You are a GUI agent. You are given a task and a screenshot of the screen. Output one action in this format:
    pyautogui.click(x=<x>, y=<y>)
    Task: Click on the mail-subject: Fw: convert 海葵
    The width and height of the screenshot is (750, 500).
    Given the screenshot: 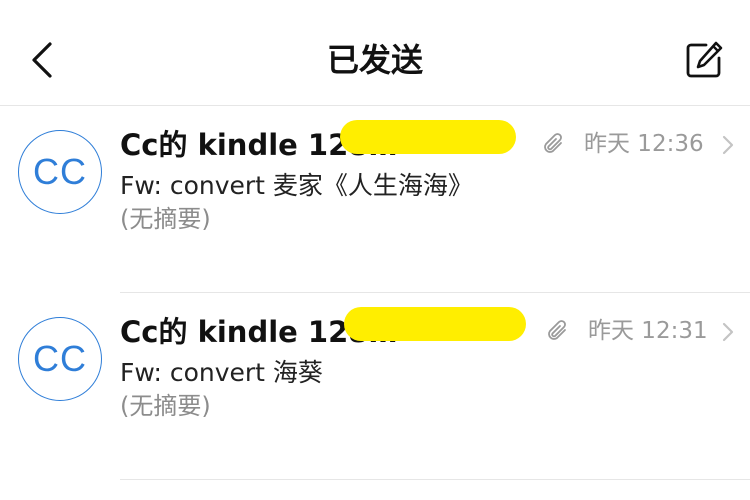 What is the action you would take?
    pyautogui.click(x=221, y=372)
    